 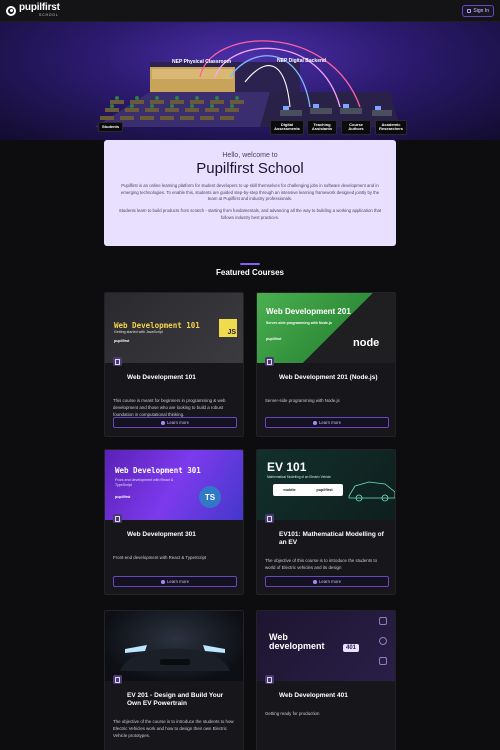 I want to click on digital-backend-label: NEP Digital Backend, so click(x=302, y=61).